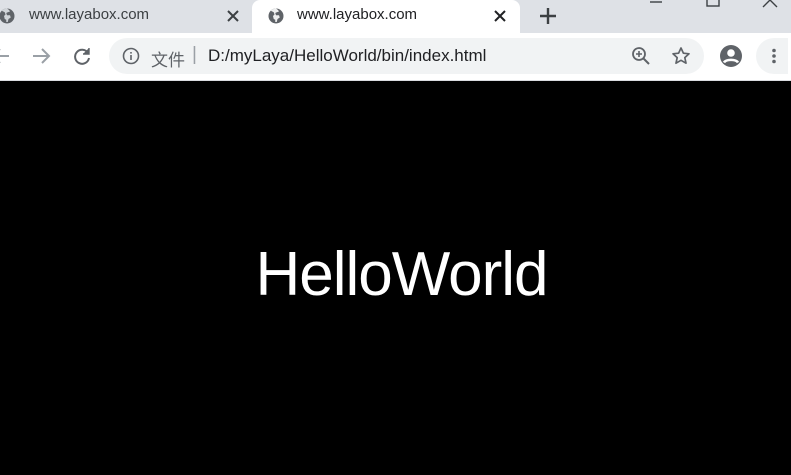  Describe the element at coordinates (731, 56) in the screenshot. I see `profile-avatar-icon` at that location.